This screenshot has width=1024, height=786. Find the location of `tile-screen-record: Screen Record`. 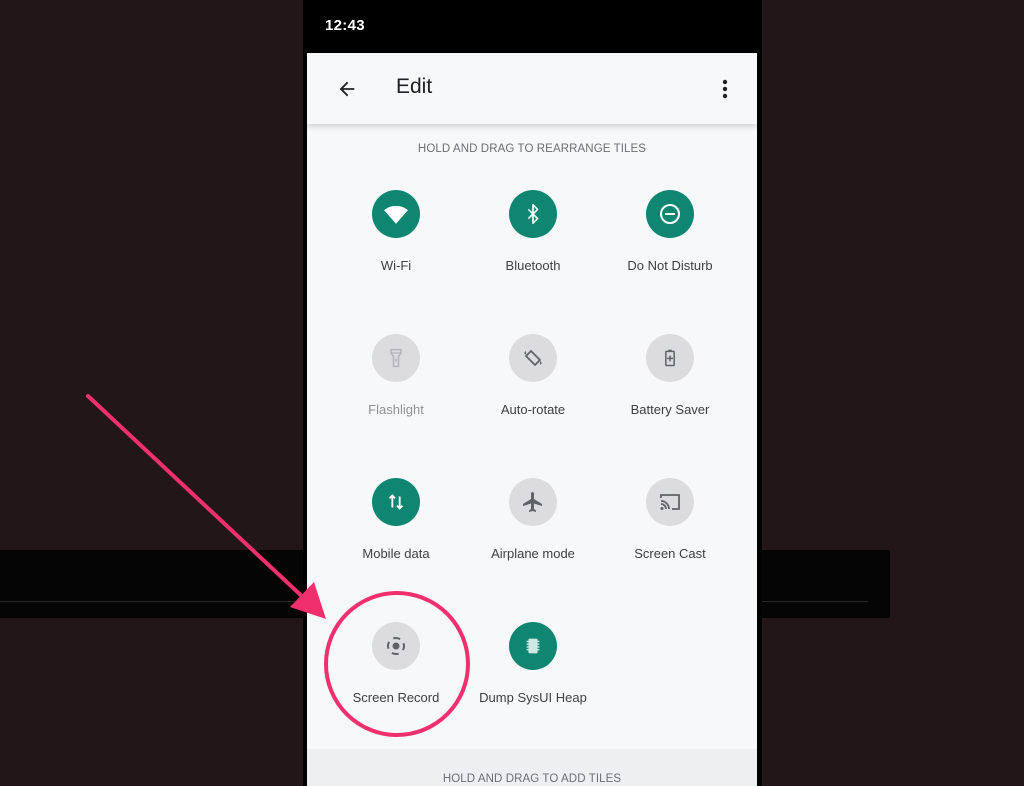

tile-screen-record: Screen Record is located at coordinates (396, 672).